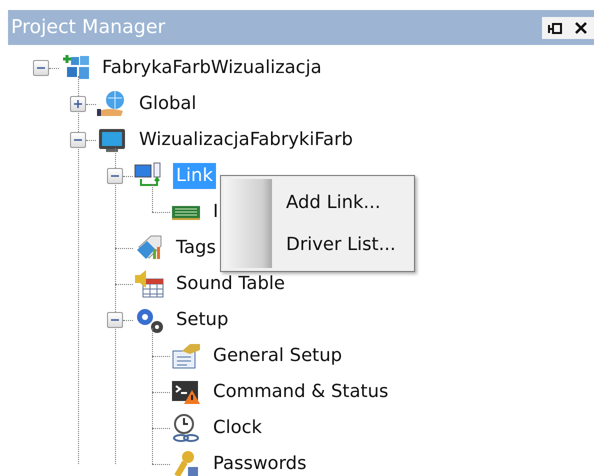 This screenshot has width=594, height=476. I want to click on tree-item: I, so click(216, 212).